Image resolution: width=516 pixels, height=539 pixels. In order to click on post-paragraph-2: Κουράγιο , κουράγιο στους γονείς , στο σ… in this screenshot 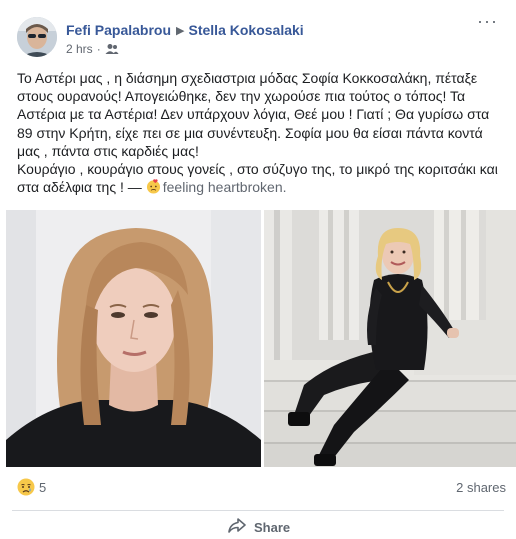, I will do `click(260, 178)`.